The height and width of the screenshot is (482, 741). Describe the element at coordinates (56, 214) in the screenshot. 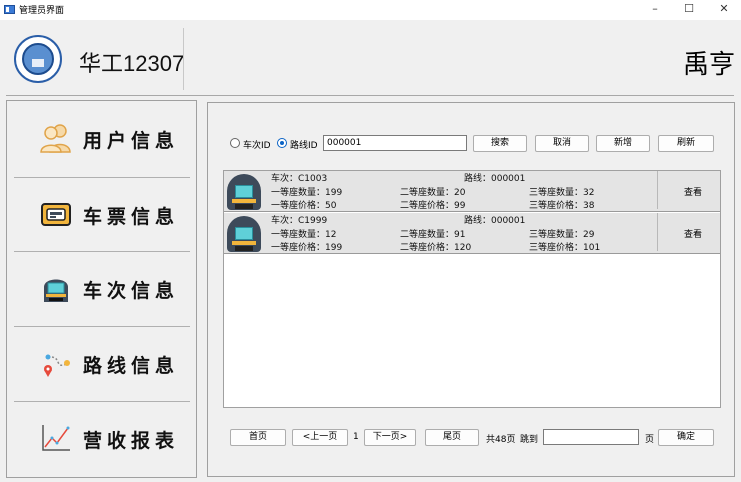

I see `ticket-icon` at that location.